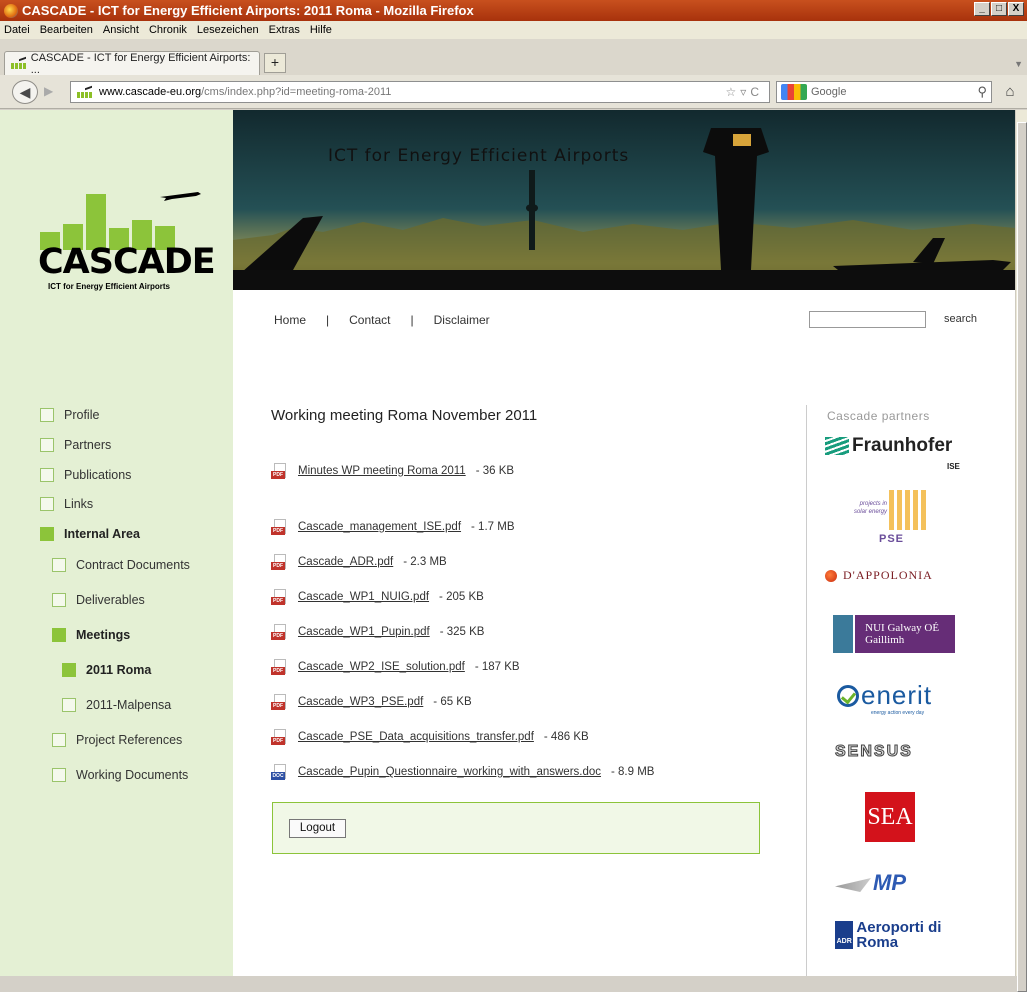 The image size is (1027, 992). I want to click on amp-plane-icon, so click(853, 885).